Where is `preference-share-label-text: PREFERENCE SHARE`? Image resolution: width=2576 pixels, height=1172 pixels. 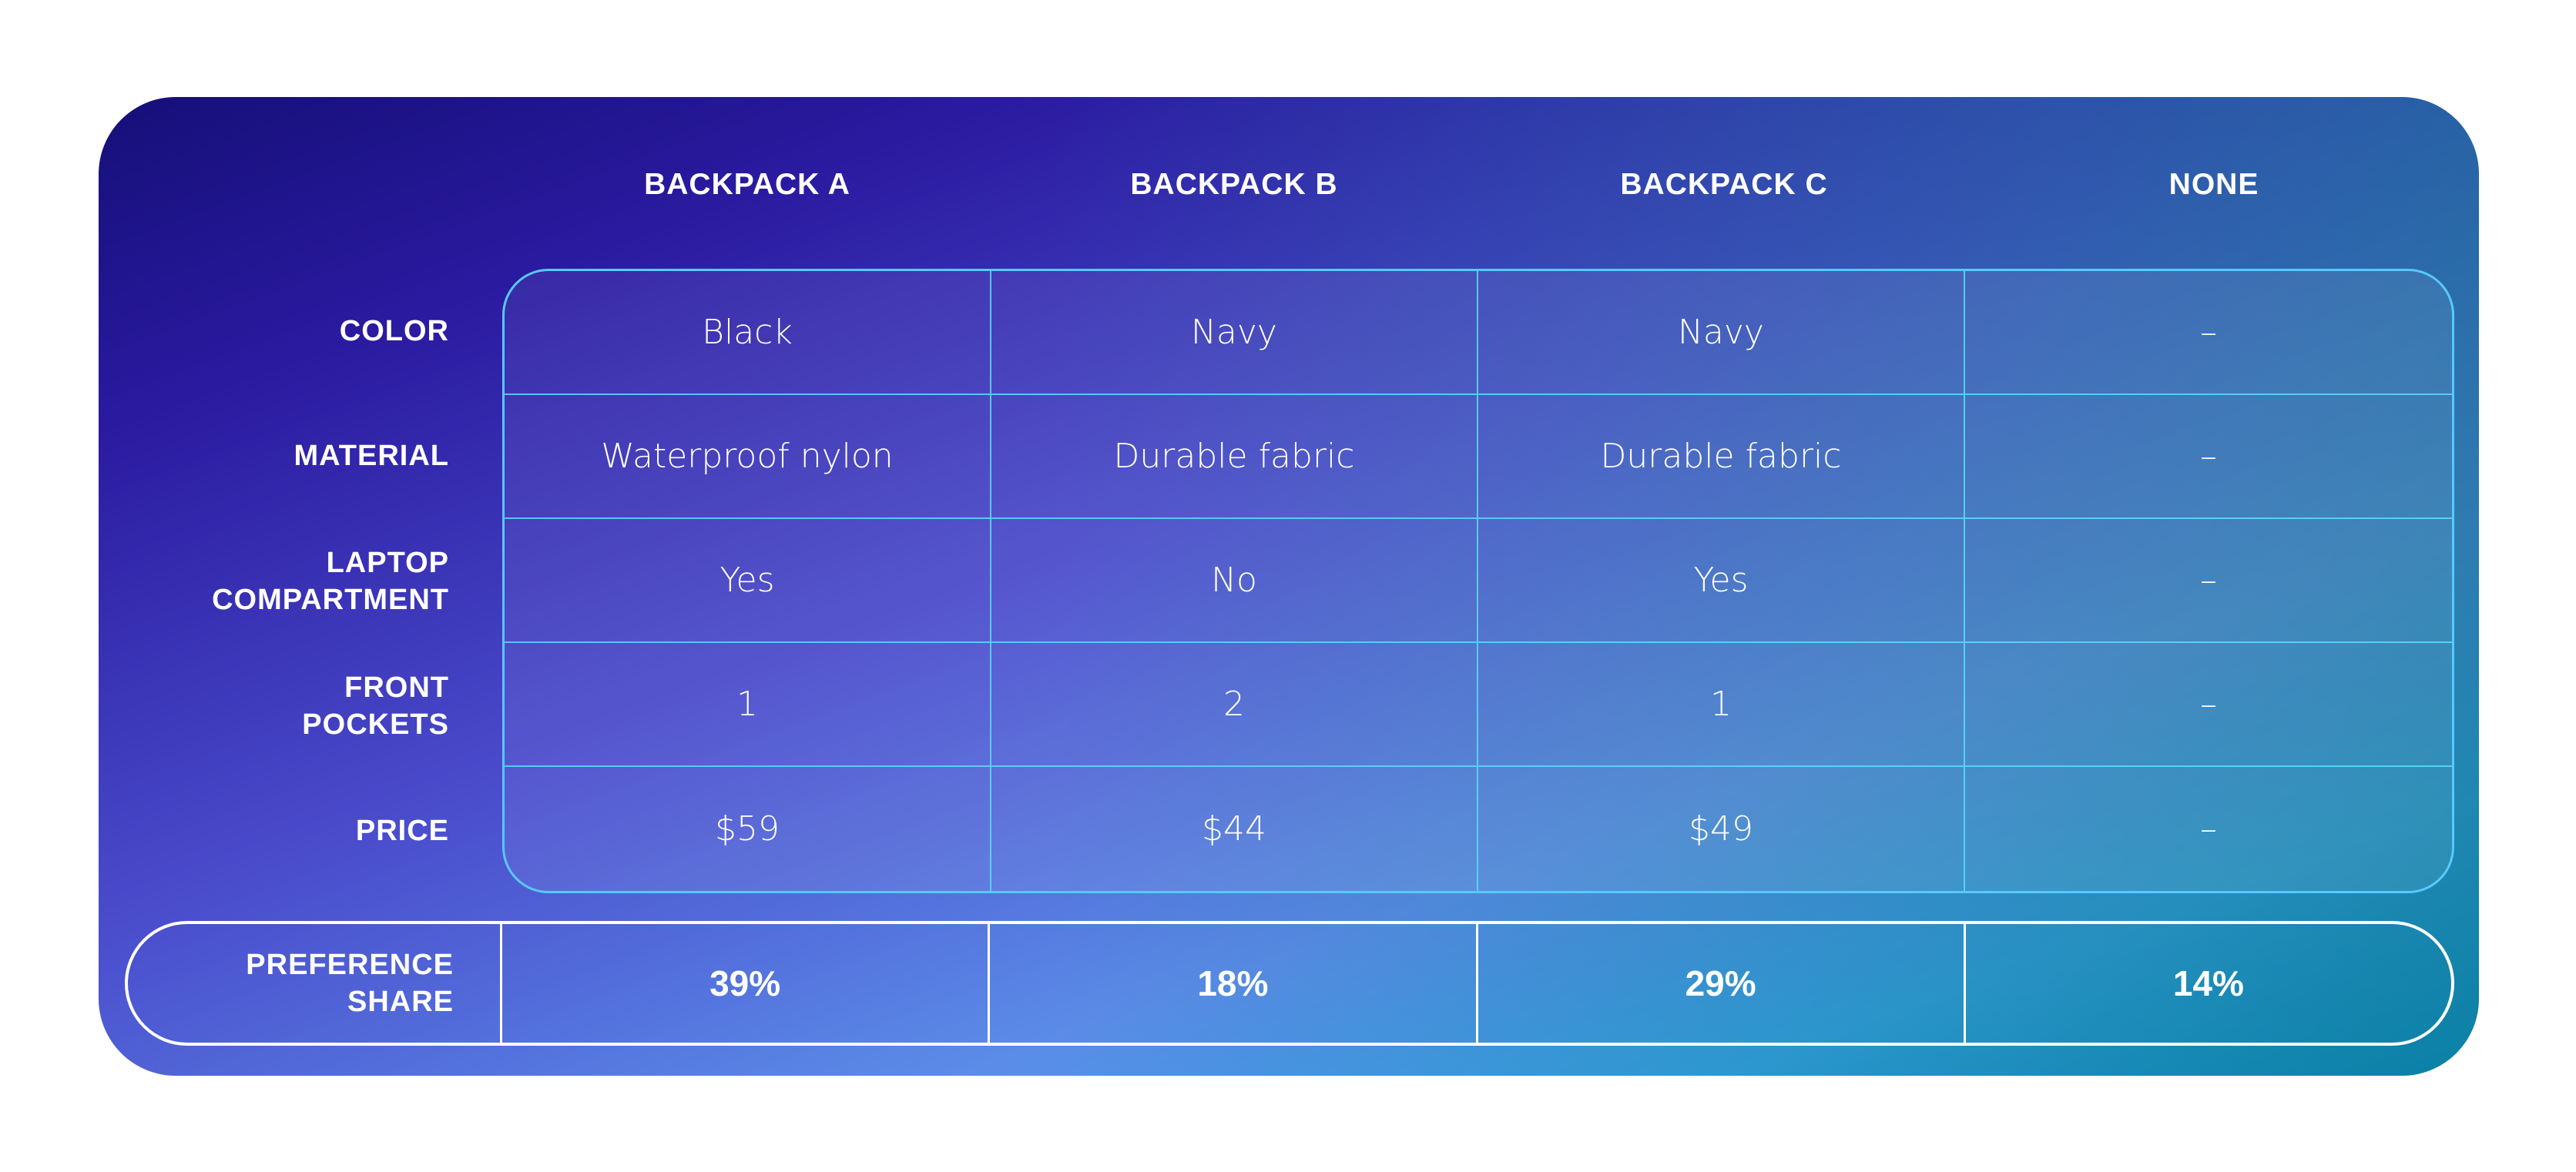
preference-share-label-text: PREFERENCE SHARE is located at coordinates (350, 983).